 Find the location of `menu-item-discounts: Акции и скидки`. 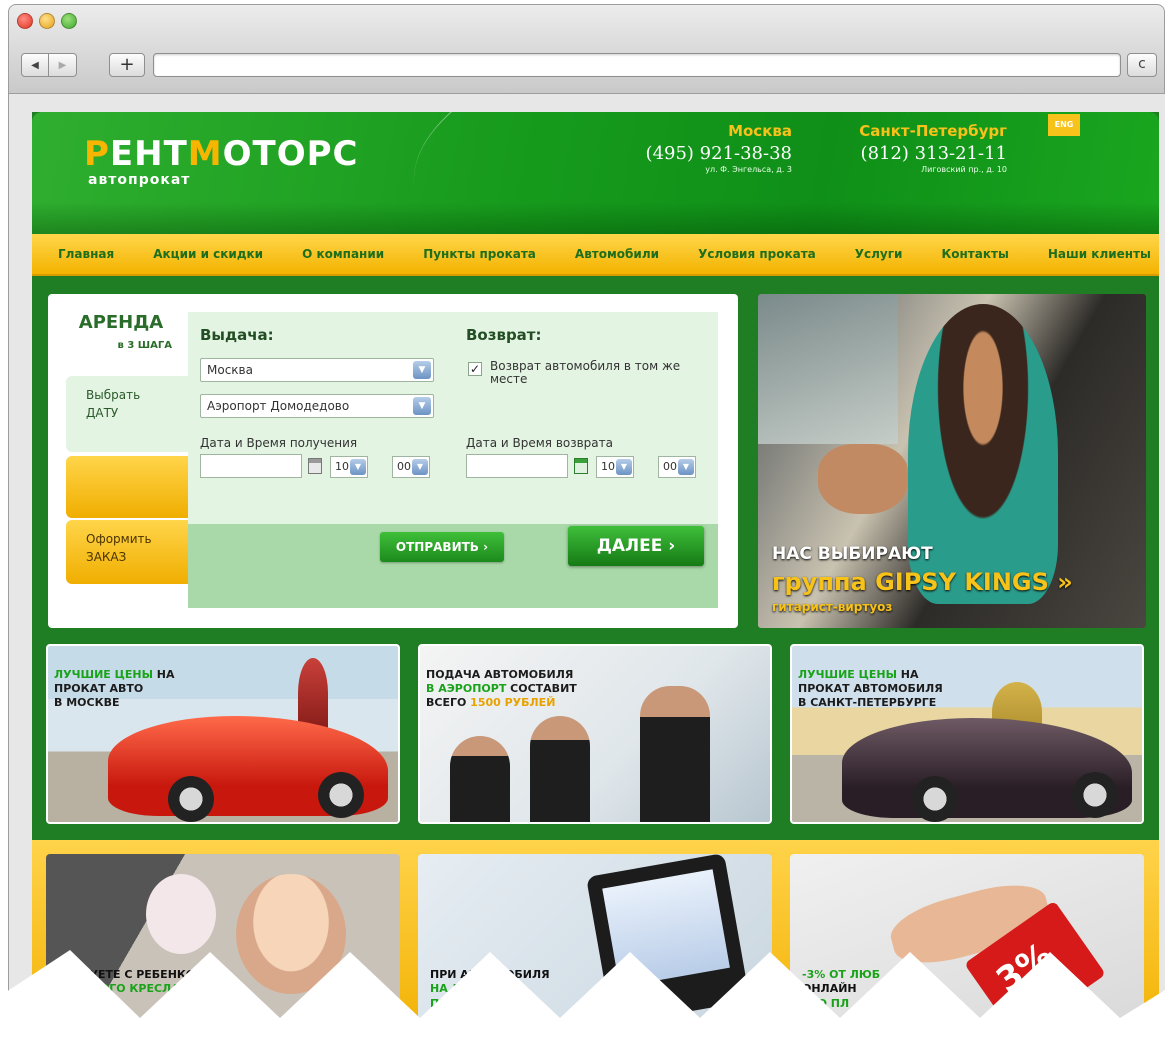

menu-item-discounts: Акции и скидки is located at coordinates (208, 254).